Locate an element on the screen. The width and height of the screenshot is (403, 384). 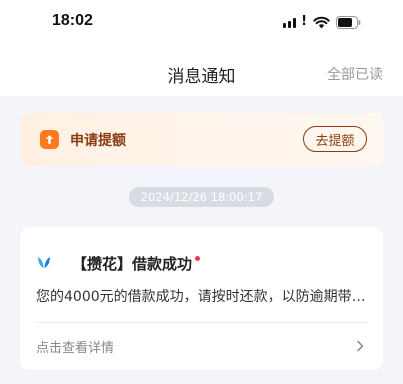
status-time: 18:02 is located at coordinates (72, 20).